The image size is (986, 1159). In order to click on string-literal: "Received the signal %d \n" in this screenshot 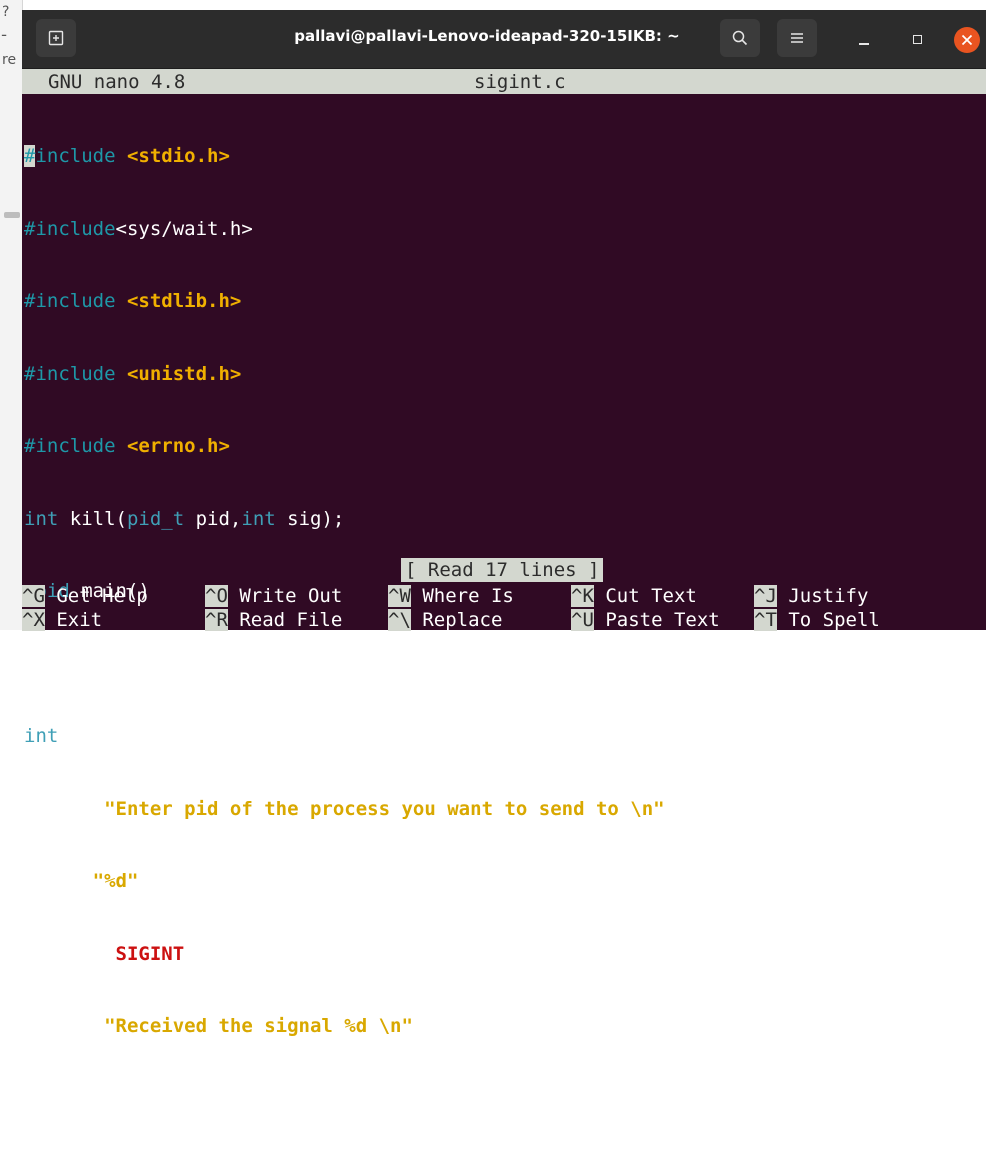, I will do `click(258, 1026)`.